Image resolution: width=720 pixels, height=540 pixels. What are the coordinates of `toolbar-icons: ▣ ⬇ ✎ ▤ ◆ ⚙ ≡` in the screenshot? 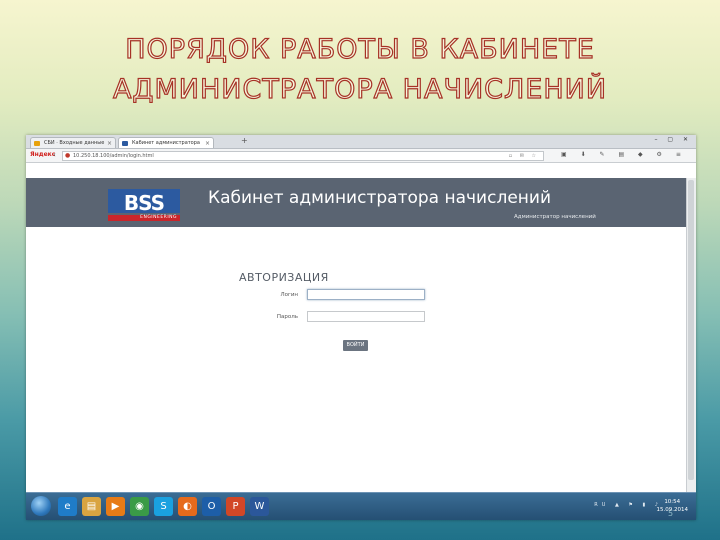 It's located at (624, 154).